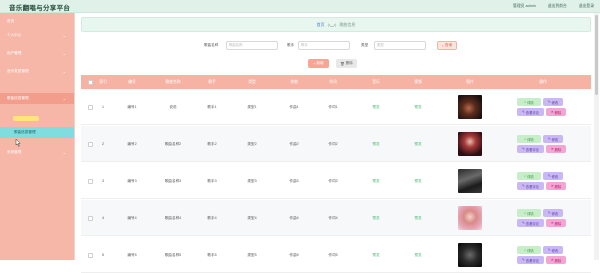 The image size is (600, 273). What do you see at coordinates (212, 143) in the screenshot?
I see `cell-singer: 歌手2` at bounding box center [212, 143].